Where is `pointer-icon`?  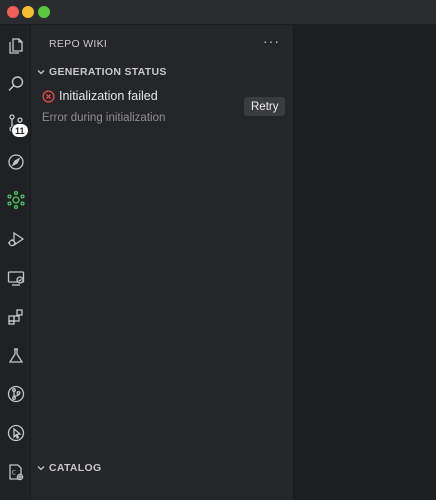 pointer-icon is located at coordinates (15, 433).